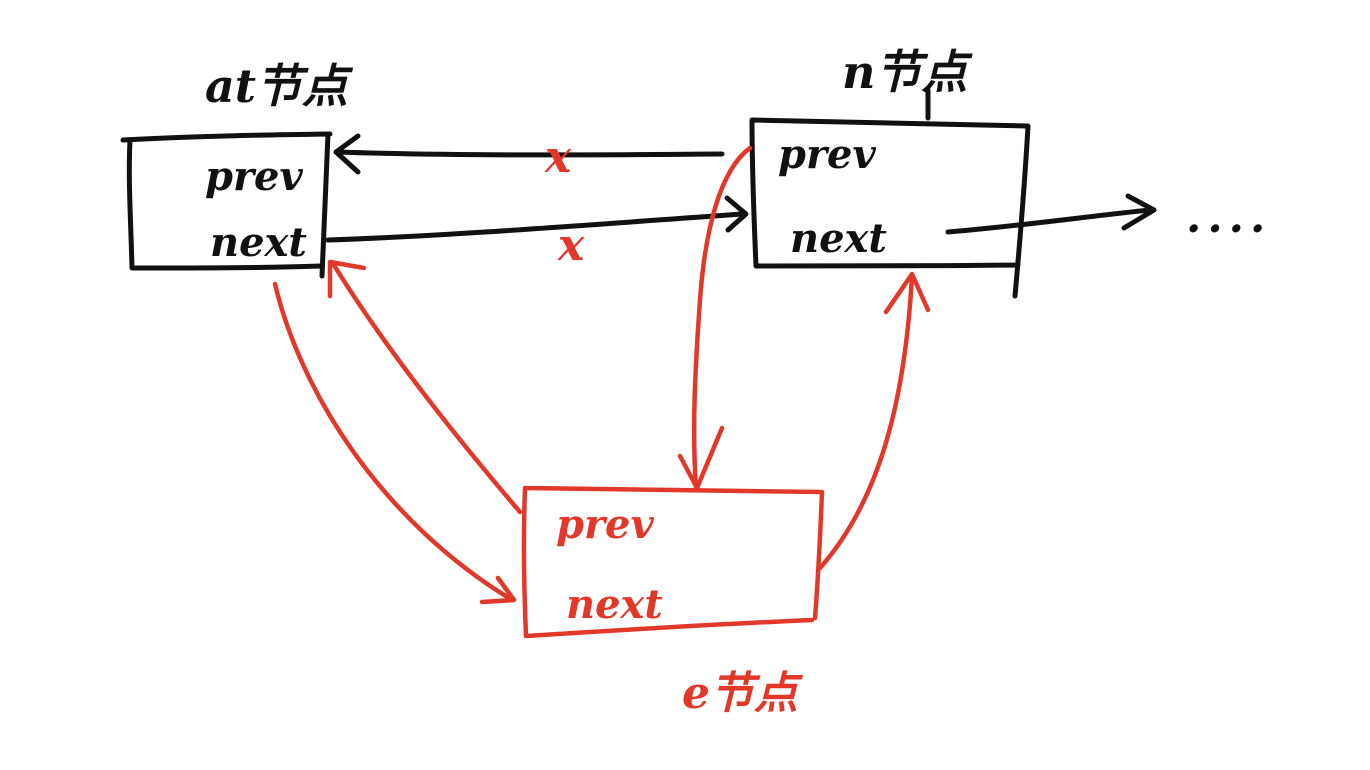 The width and height of the screenshot is (1370, 770). I want to click on node-at-prev-label: prev, so click(254, 176).